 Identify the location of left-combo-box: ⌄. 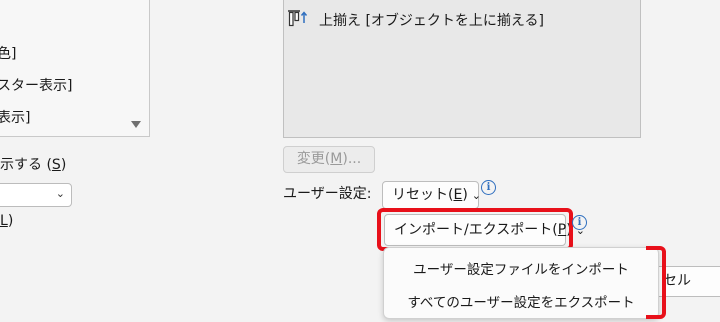
(36, 195).